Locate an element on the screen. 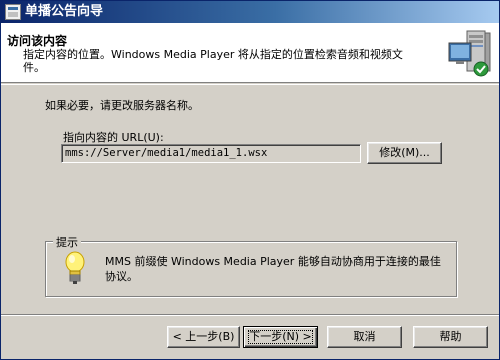 This screenshot has width=500, height=360. lightbulb-icon is located at coordinates (75, 267).